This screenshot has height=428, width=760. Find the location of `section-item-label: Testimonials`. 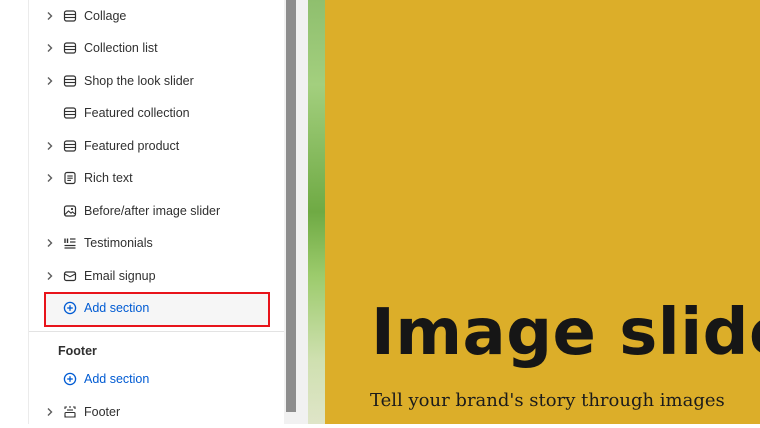

section-item-label: Testimonials is located at coordinates (118, 243).